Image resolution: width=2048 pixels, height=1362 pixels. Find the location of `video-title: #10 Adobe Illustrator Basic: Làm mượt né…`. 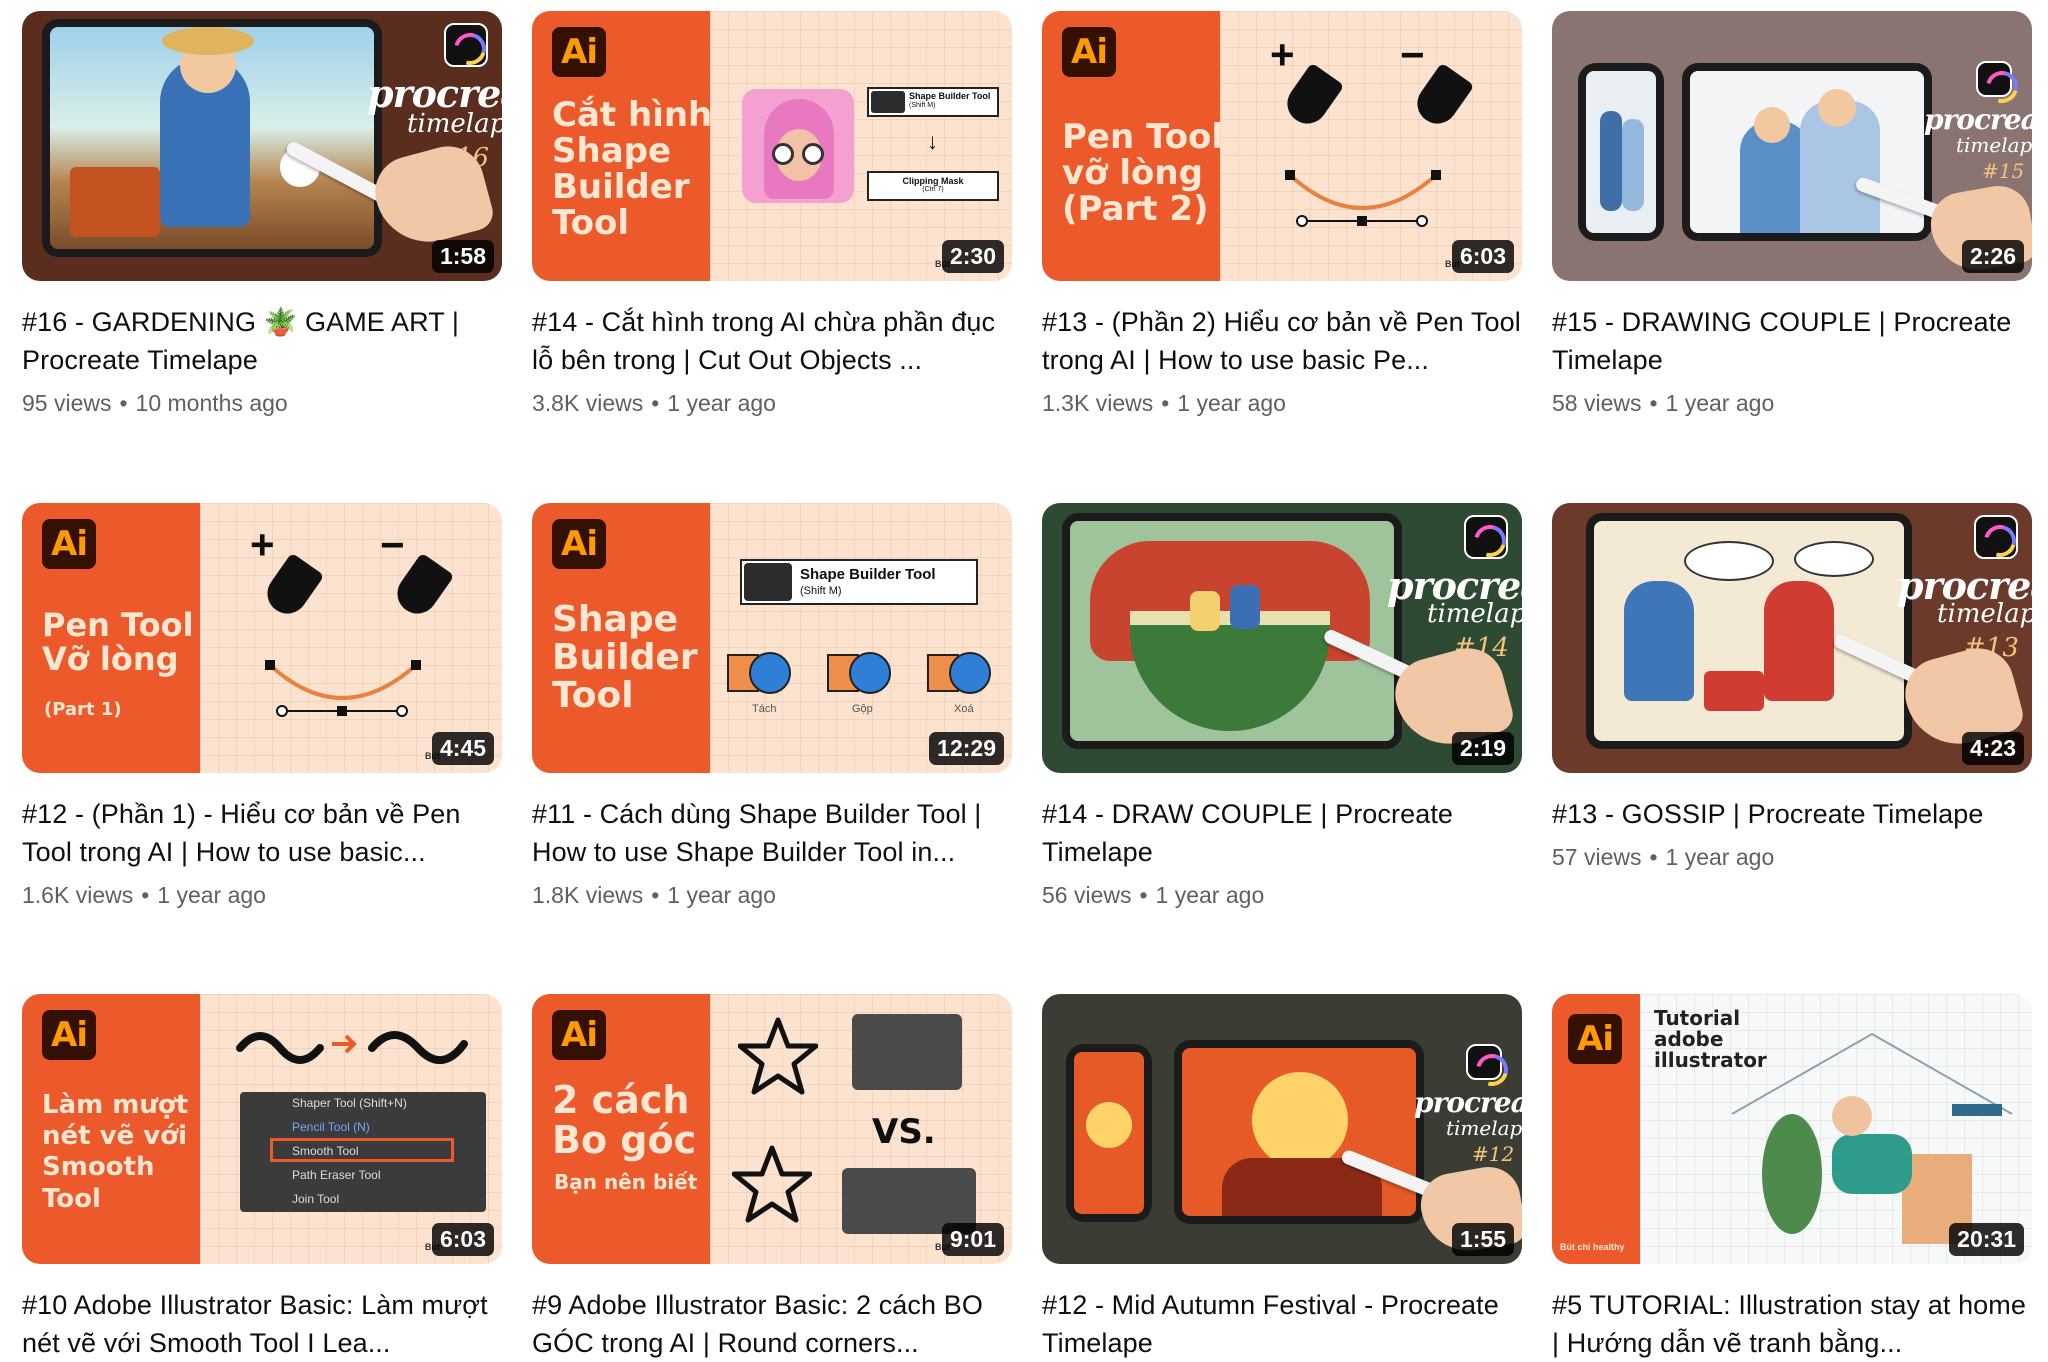

video-title: #10 Adobe Illustrator Basic: Làm mượt né… is located at coordinates (262, 1324).